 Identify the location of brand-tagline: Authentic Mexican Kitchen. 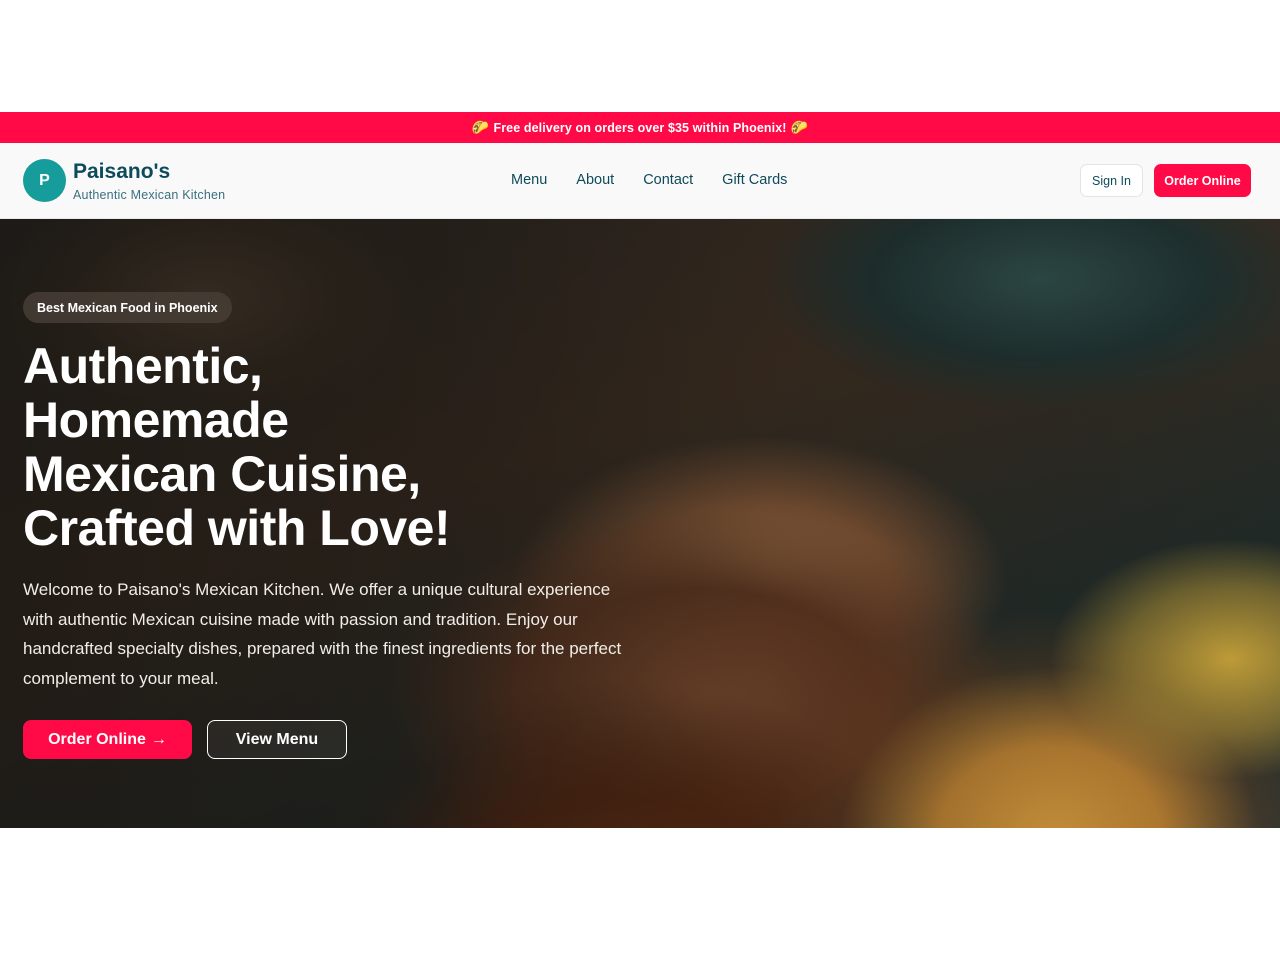
(149, 195).